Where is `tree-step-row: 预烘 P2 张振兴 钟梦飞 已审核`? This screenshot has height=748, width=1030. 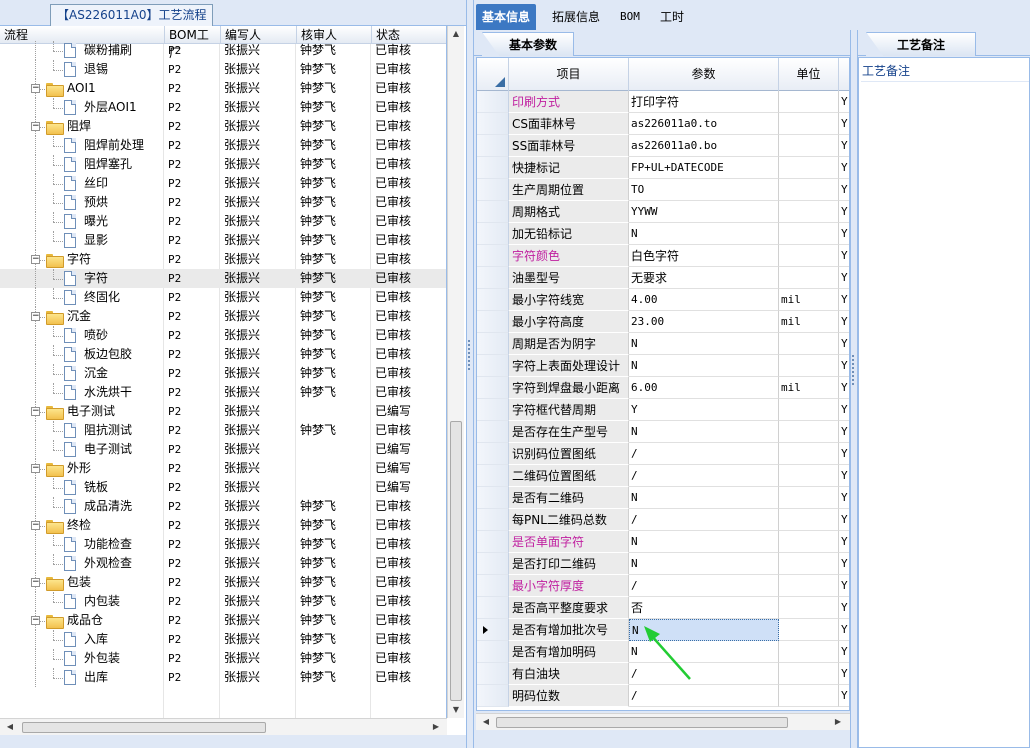
tree-step-row: 预烘 P2 张振兴 钟梦飞 已审核 is located at coordinates (223, 202).